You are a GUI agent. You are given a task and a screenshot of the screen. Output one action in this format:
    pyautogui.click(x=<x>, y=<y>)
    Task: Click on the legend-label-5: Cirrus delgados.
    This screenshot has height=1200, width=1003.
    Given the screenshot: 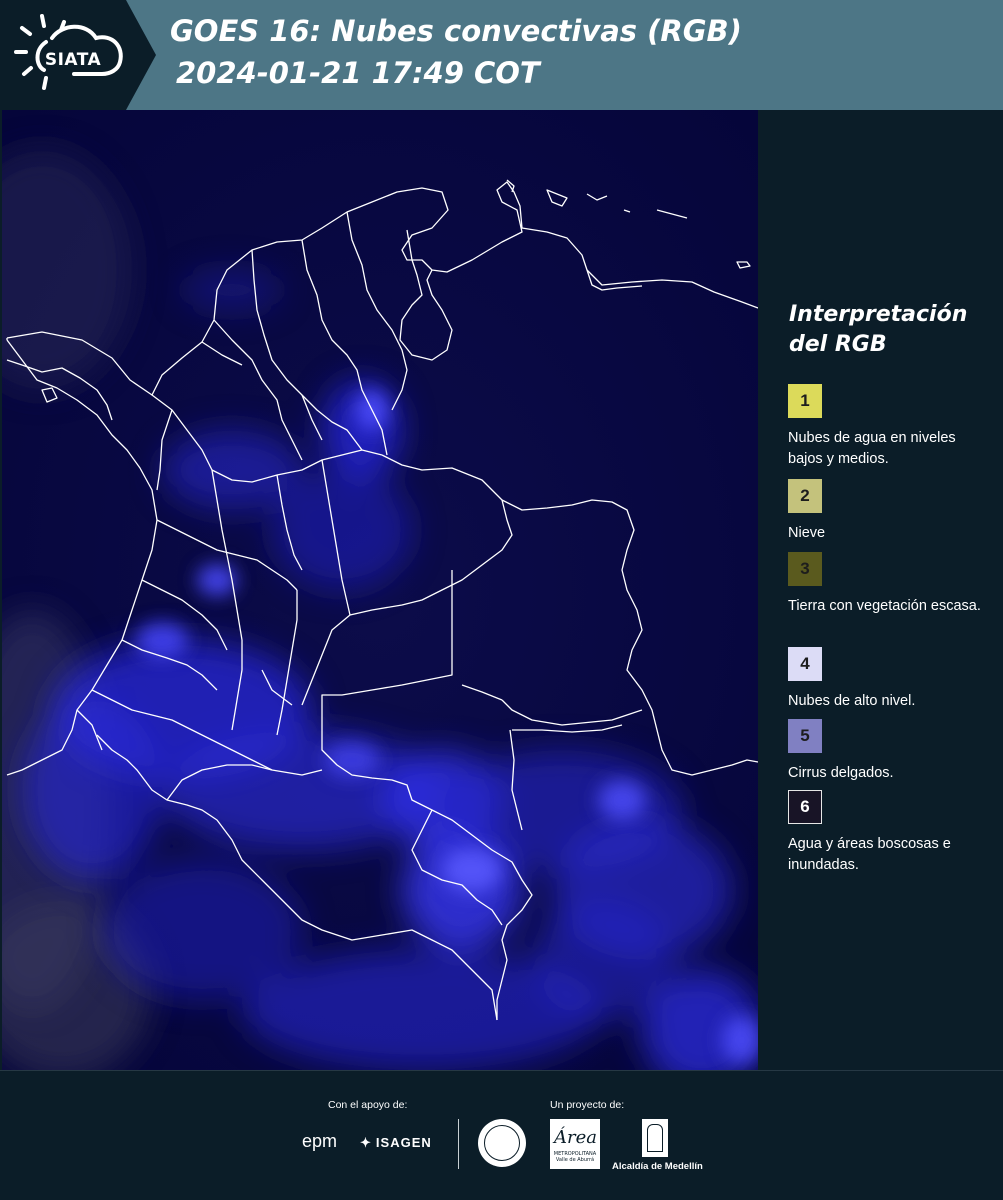 What is the action you would take?
    pyautogui.click(x=841, y=773)
    